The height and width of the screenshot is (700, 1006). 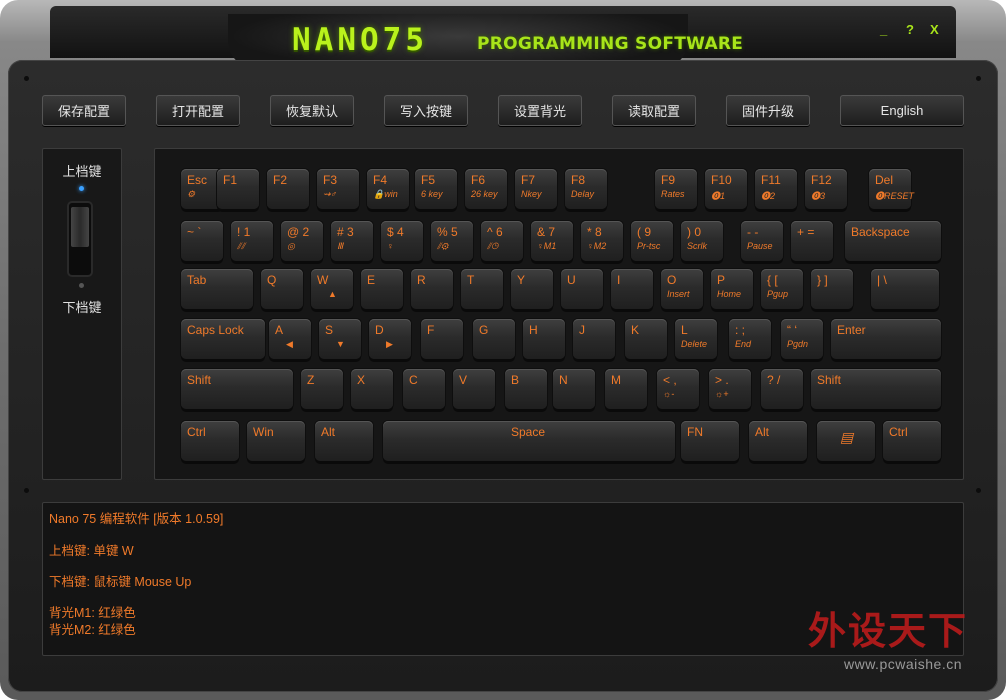 I want to click on key-51: L Delete, so click(x=696, y=339).